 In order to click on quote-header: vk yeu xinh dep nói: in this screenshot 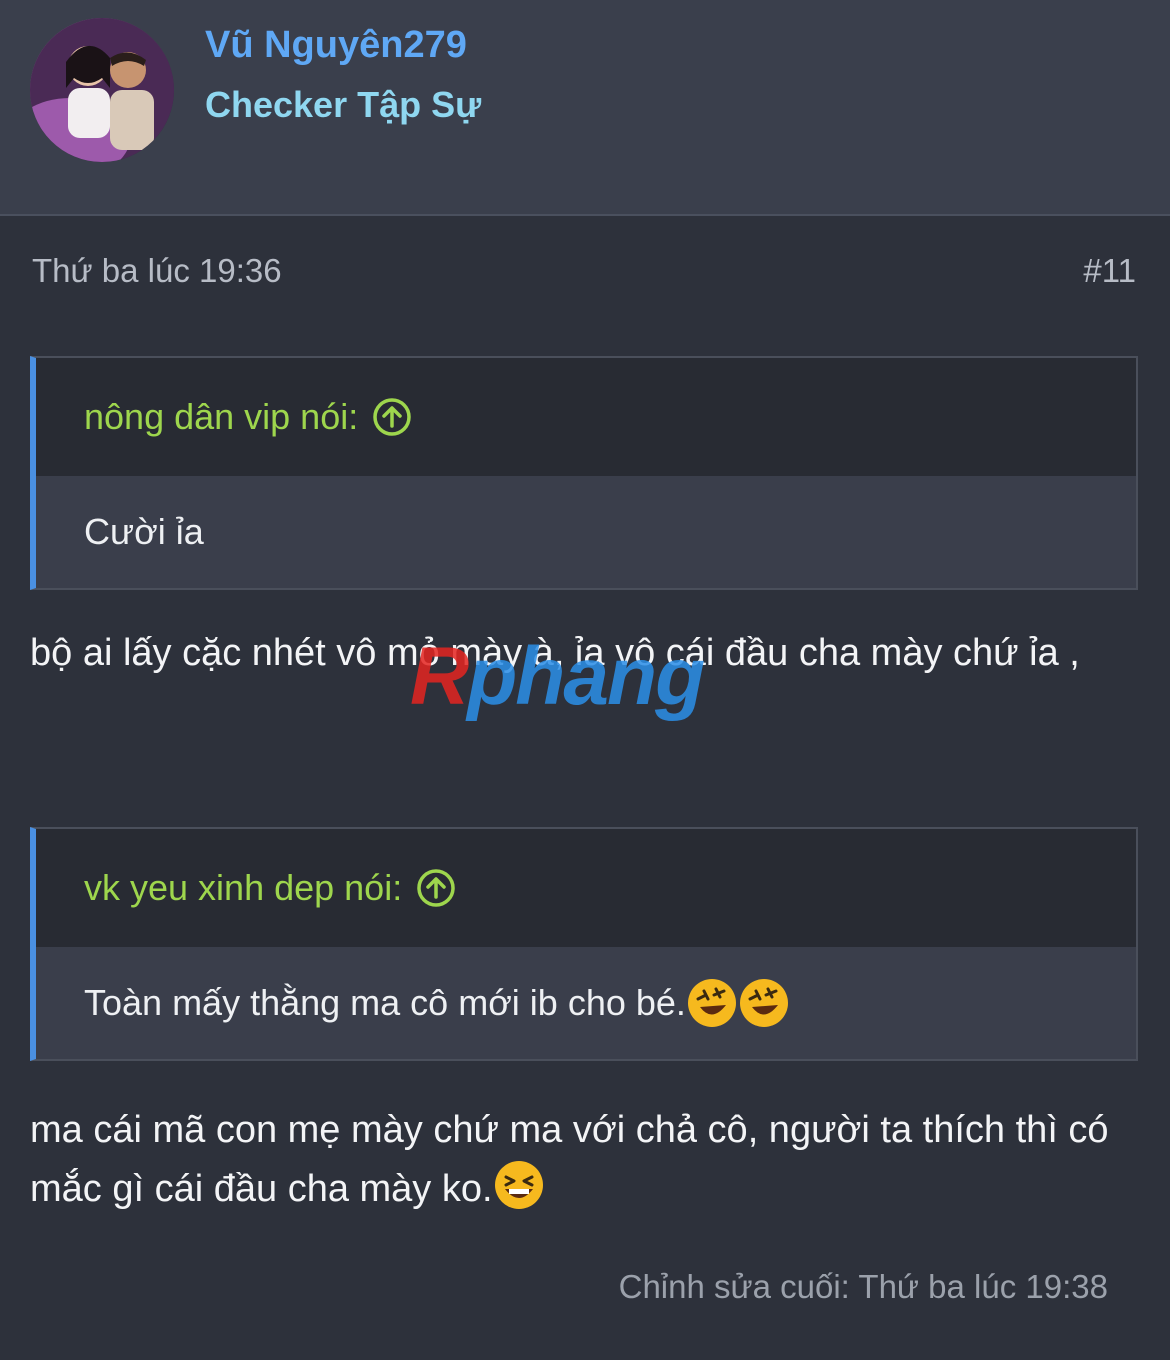, I will do `click(586, 888)`.